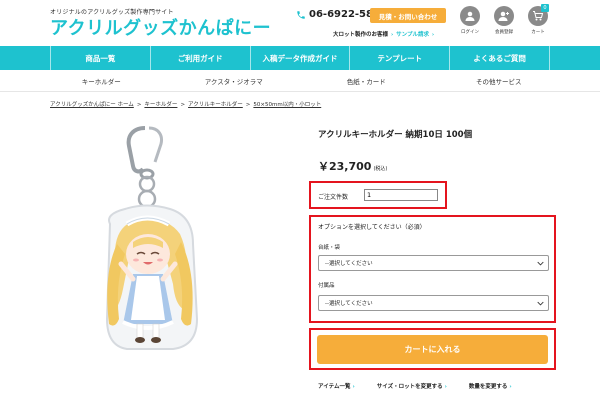 This screenshot has height=400, width=600. Describe the element at coordinates (366, 80) in the screenshot. I see `subnav-shikishi-card: 色紙・カード` at that location.